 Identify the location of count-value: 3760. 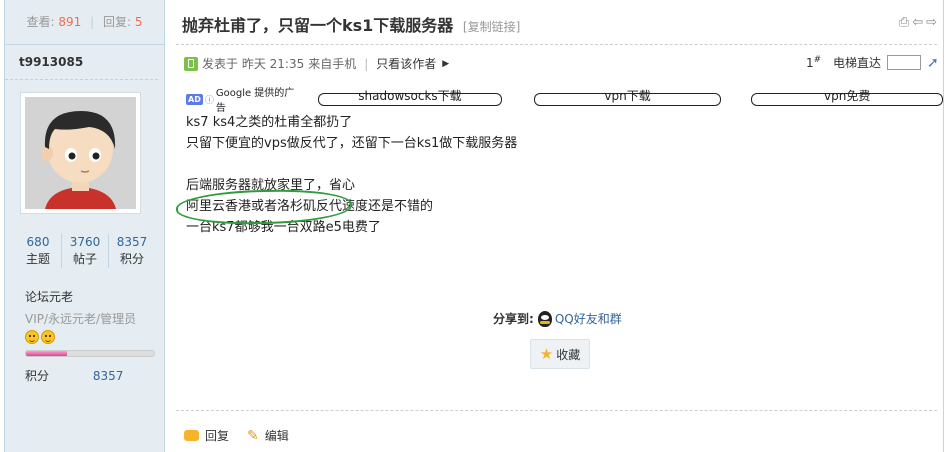
(85, 242).